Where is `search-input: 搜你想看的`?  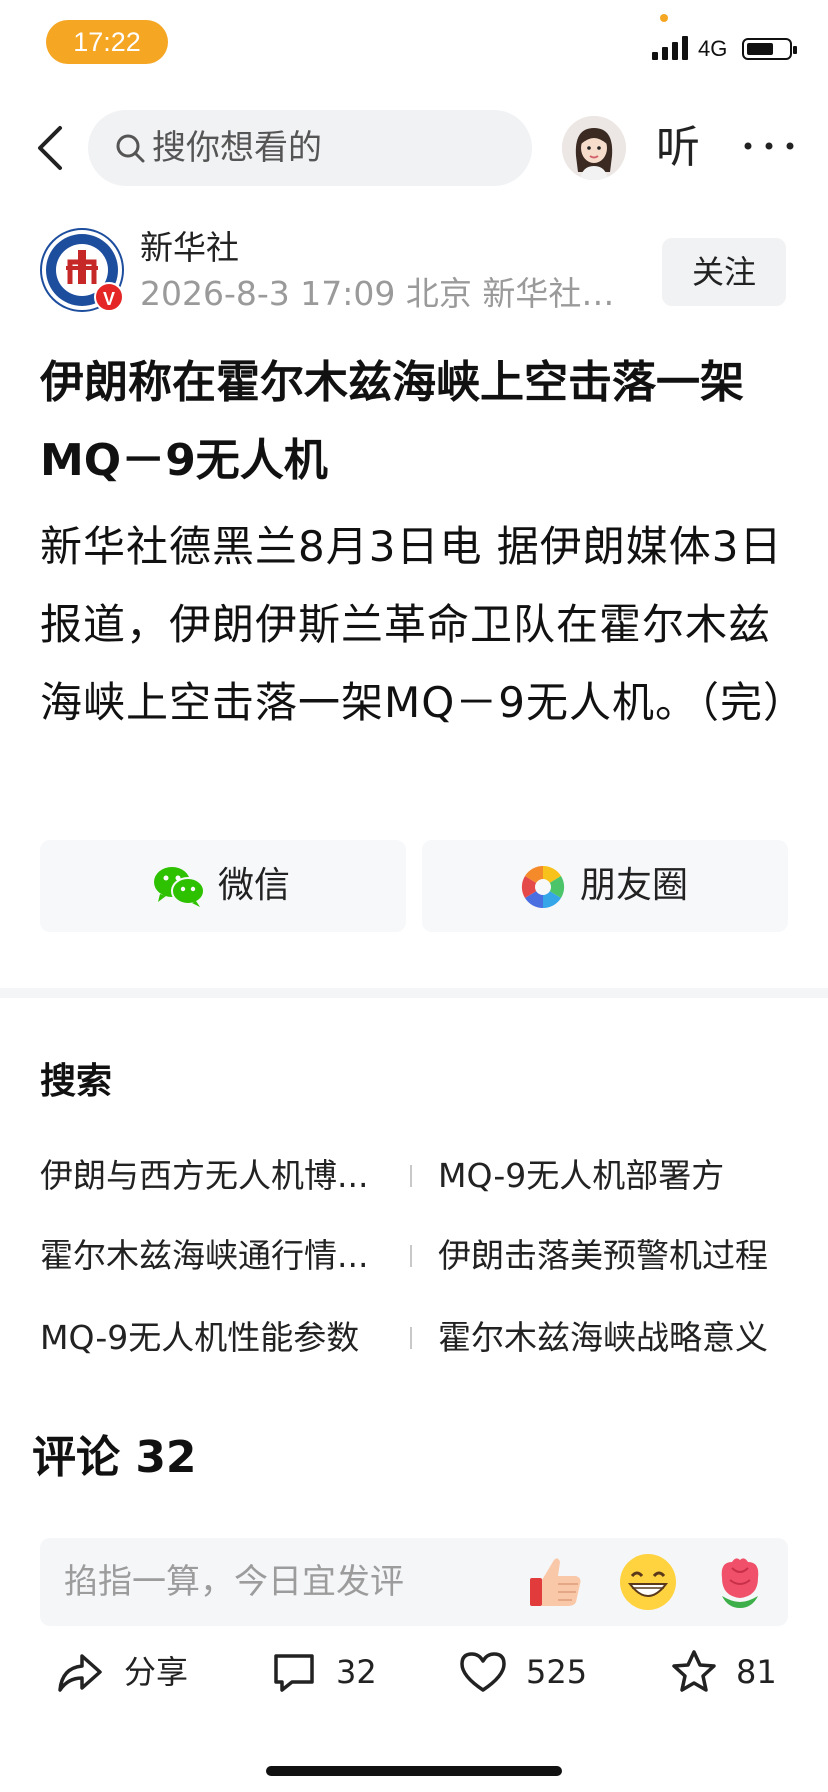
search-input: 搜你想看的 is located at coordinates (310, 148).